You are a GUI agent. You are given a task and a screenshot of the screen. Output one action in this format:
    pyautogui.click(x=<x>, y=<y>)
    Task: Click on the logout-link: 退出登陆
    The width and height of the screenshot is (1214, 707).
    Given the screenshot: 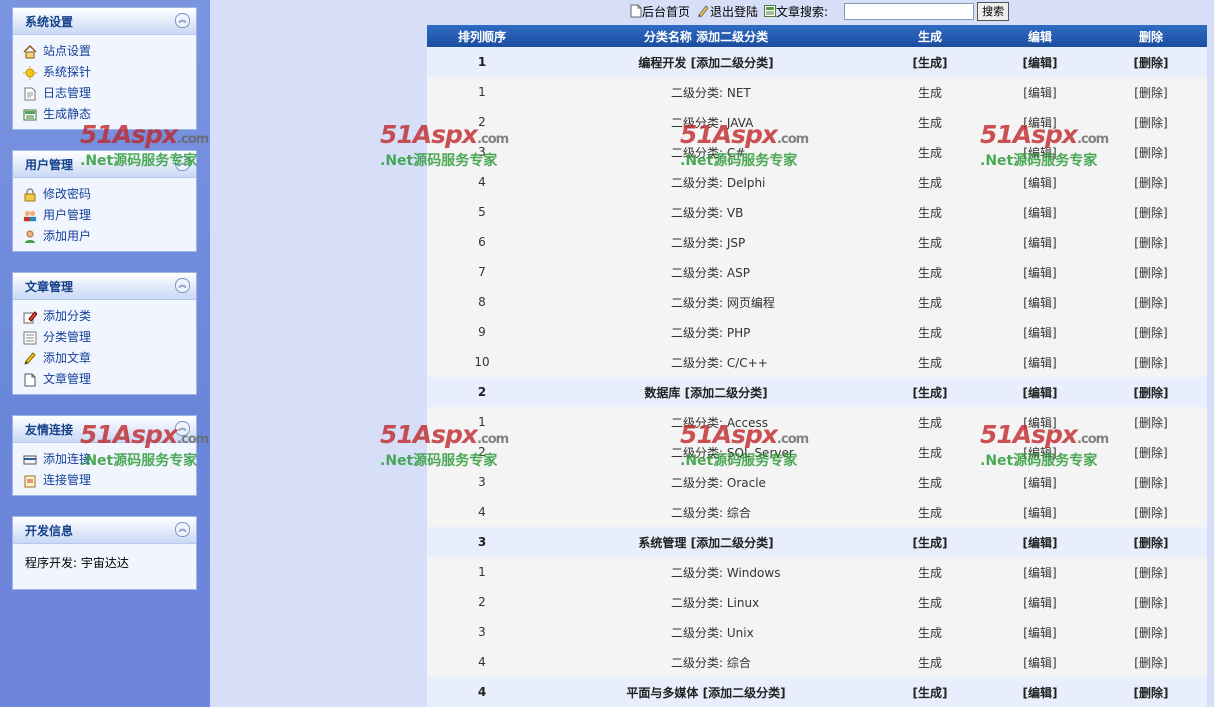 What is the action you would take?
    pyautogui.click(x=727, y=11)
    